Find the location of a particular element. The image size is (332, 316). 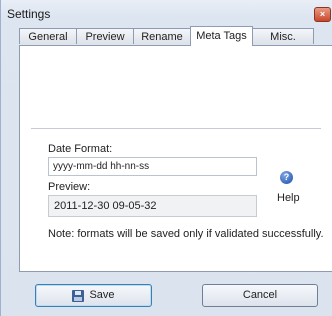

preview-label: Preview: is located at coordinates (69, 187).